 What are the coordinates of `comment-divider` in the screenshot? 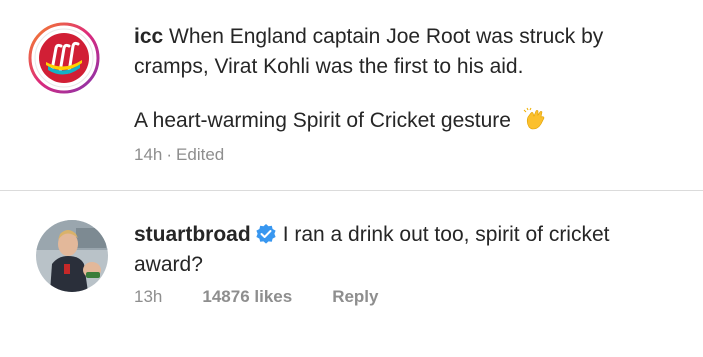 It's located at (351, 190).